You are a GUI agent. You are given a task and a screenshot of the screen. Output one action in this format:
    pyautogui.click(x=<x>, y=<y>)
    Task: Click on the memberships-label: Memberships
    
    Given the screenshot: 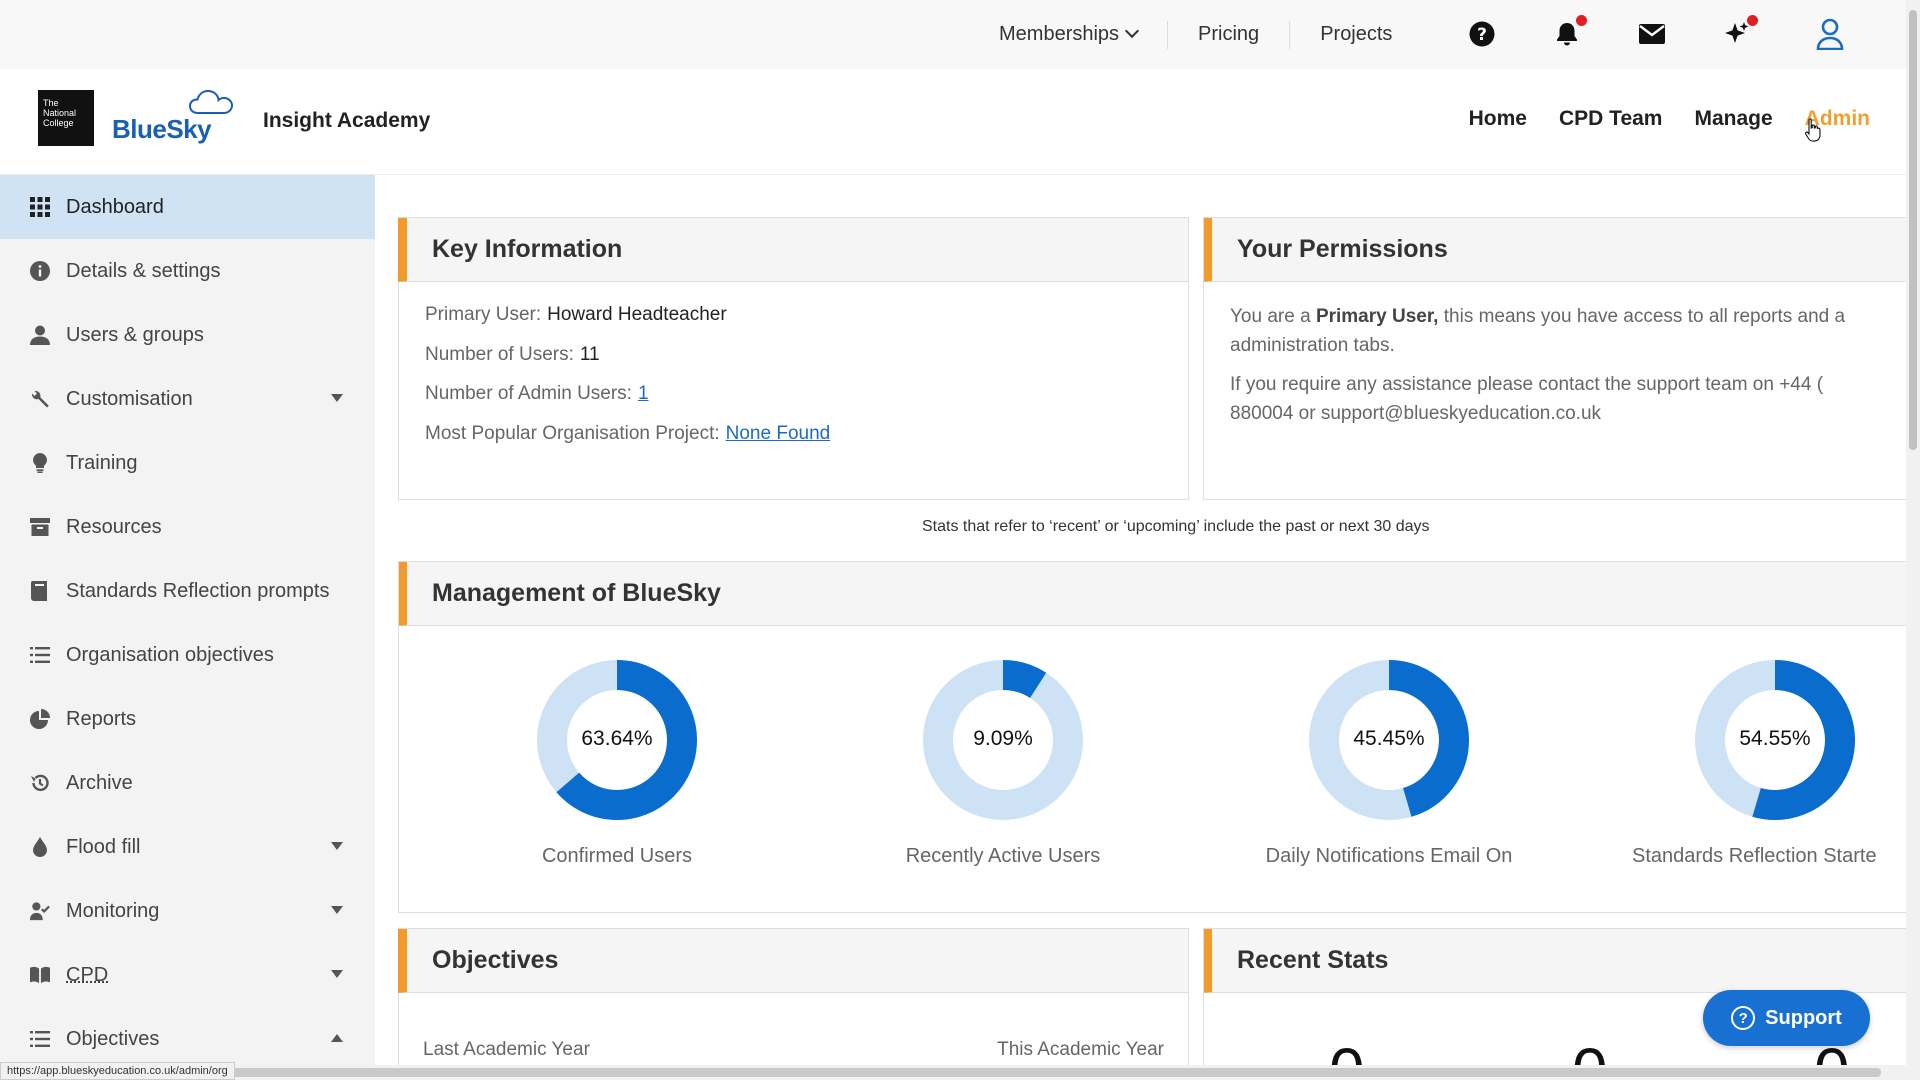 What is the action you would take?
    pyautogui.click(x=1059, y=34)
    